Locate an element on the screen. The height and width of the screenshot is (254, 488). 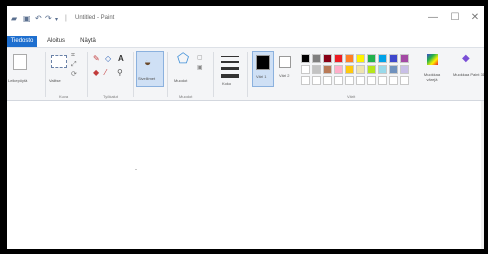
color1-label: Väri 1 is located at coordinates (261, 76).